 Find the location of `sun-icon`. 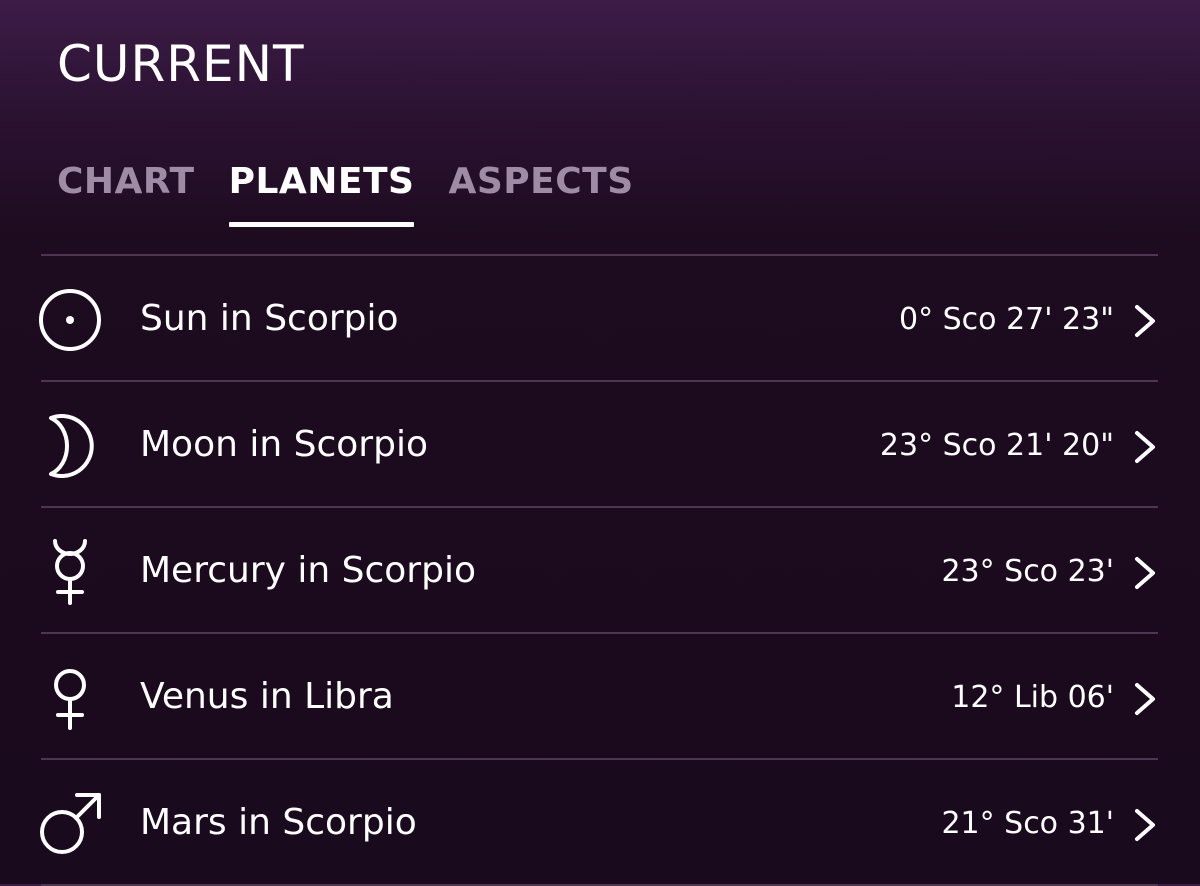

sun-icon is located at coordinates (70, 320).